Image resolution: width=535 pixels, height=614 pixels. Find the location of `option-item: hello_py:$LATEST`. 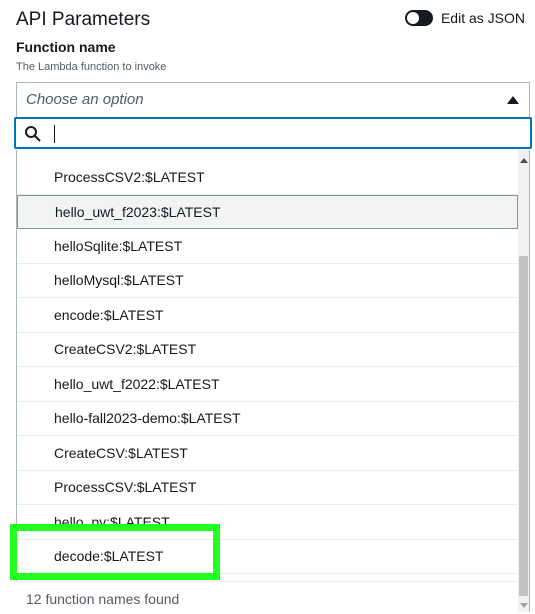

option-item: hello_py:$LATEST is located at coordinates (267, 522).